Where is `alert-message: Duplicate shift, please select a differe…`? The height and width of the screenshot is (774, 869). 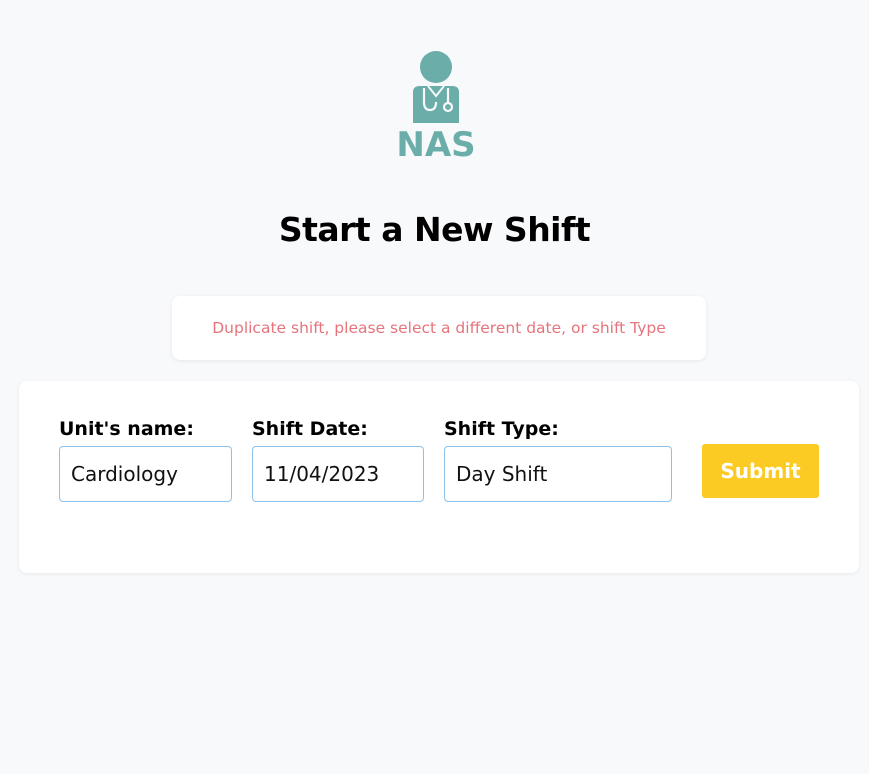 alert-message: Duplicate shift, please select a differe… is located at coordinates (439, 328).